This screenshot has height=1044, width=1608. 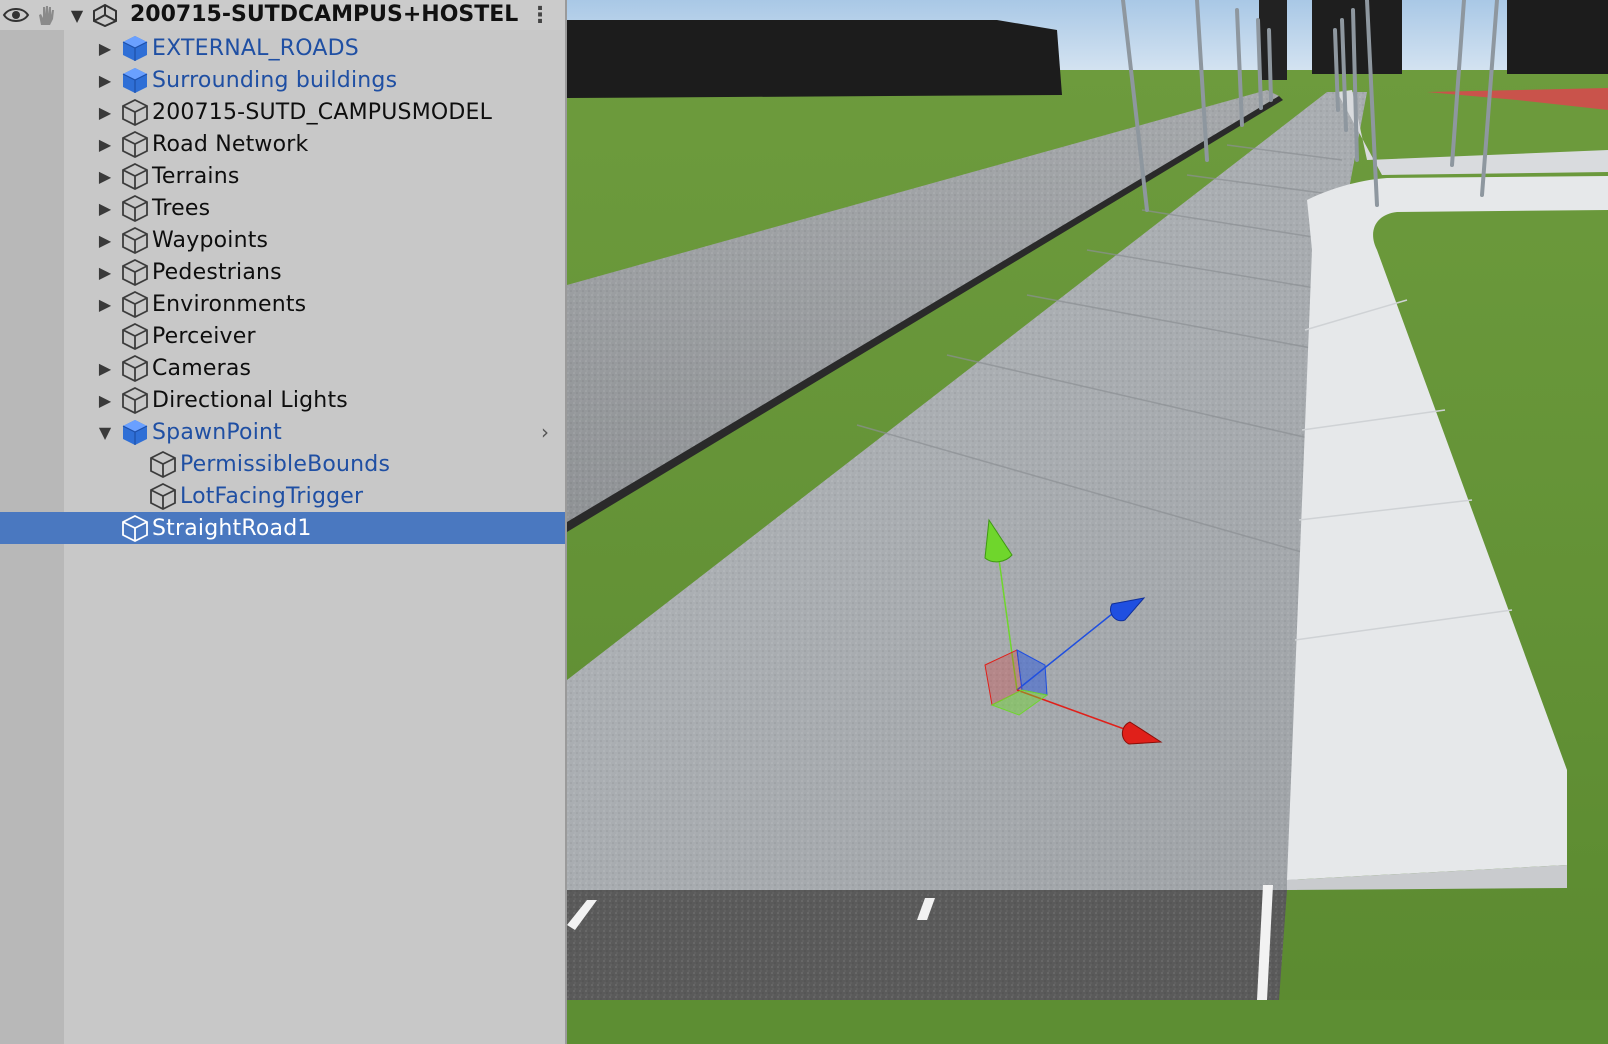 What do you see at coordinates (105, 17) in the screenshot?
I see `unity-logo-icon` at bounding box center [105, 17].